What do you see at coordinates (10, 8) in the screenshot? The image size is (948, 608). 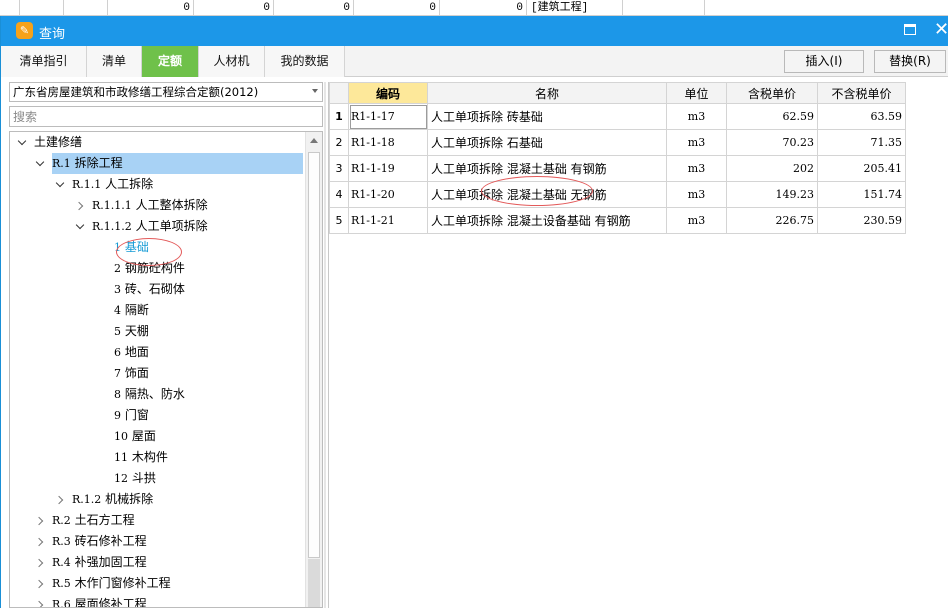 I see `bg-cell` at bounding box center [10, 8].